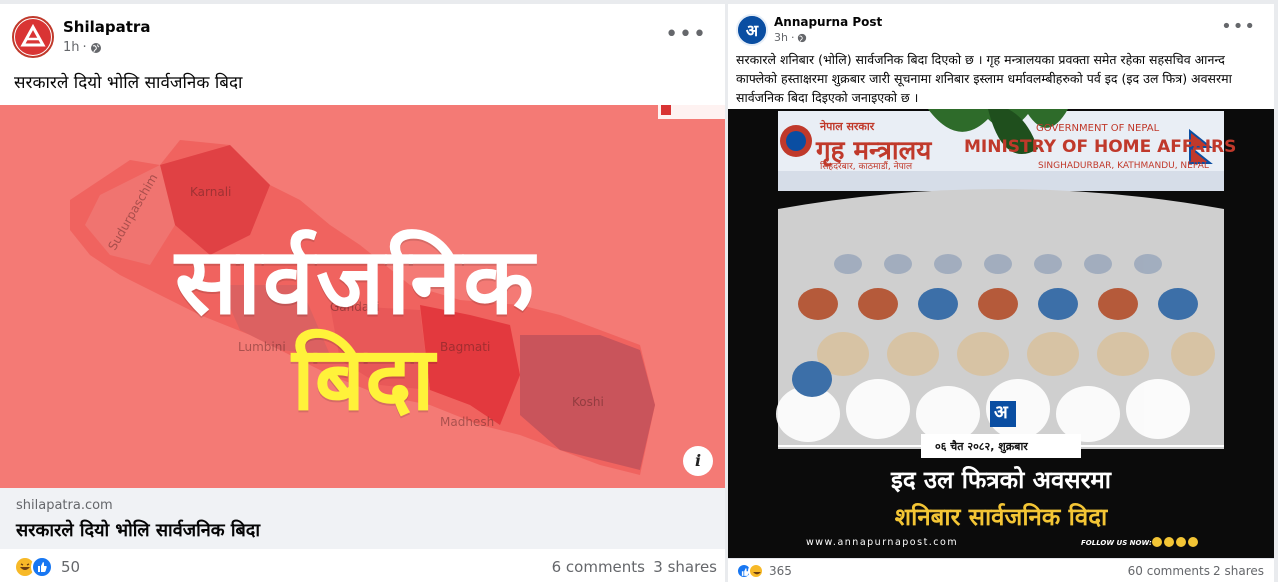 Image resolution: width=1278 pixels, height=582 pixels. Describe the element at coordinates (756, 571) in the screenshot. I see `haha-icon` at that location.